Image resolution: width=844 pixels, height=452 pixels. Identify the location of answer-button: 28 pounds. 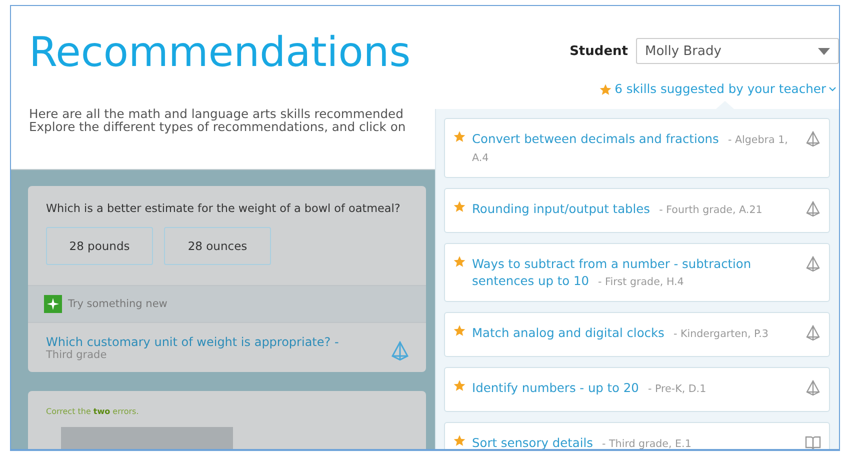
(99, 246).